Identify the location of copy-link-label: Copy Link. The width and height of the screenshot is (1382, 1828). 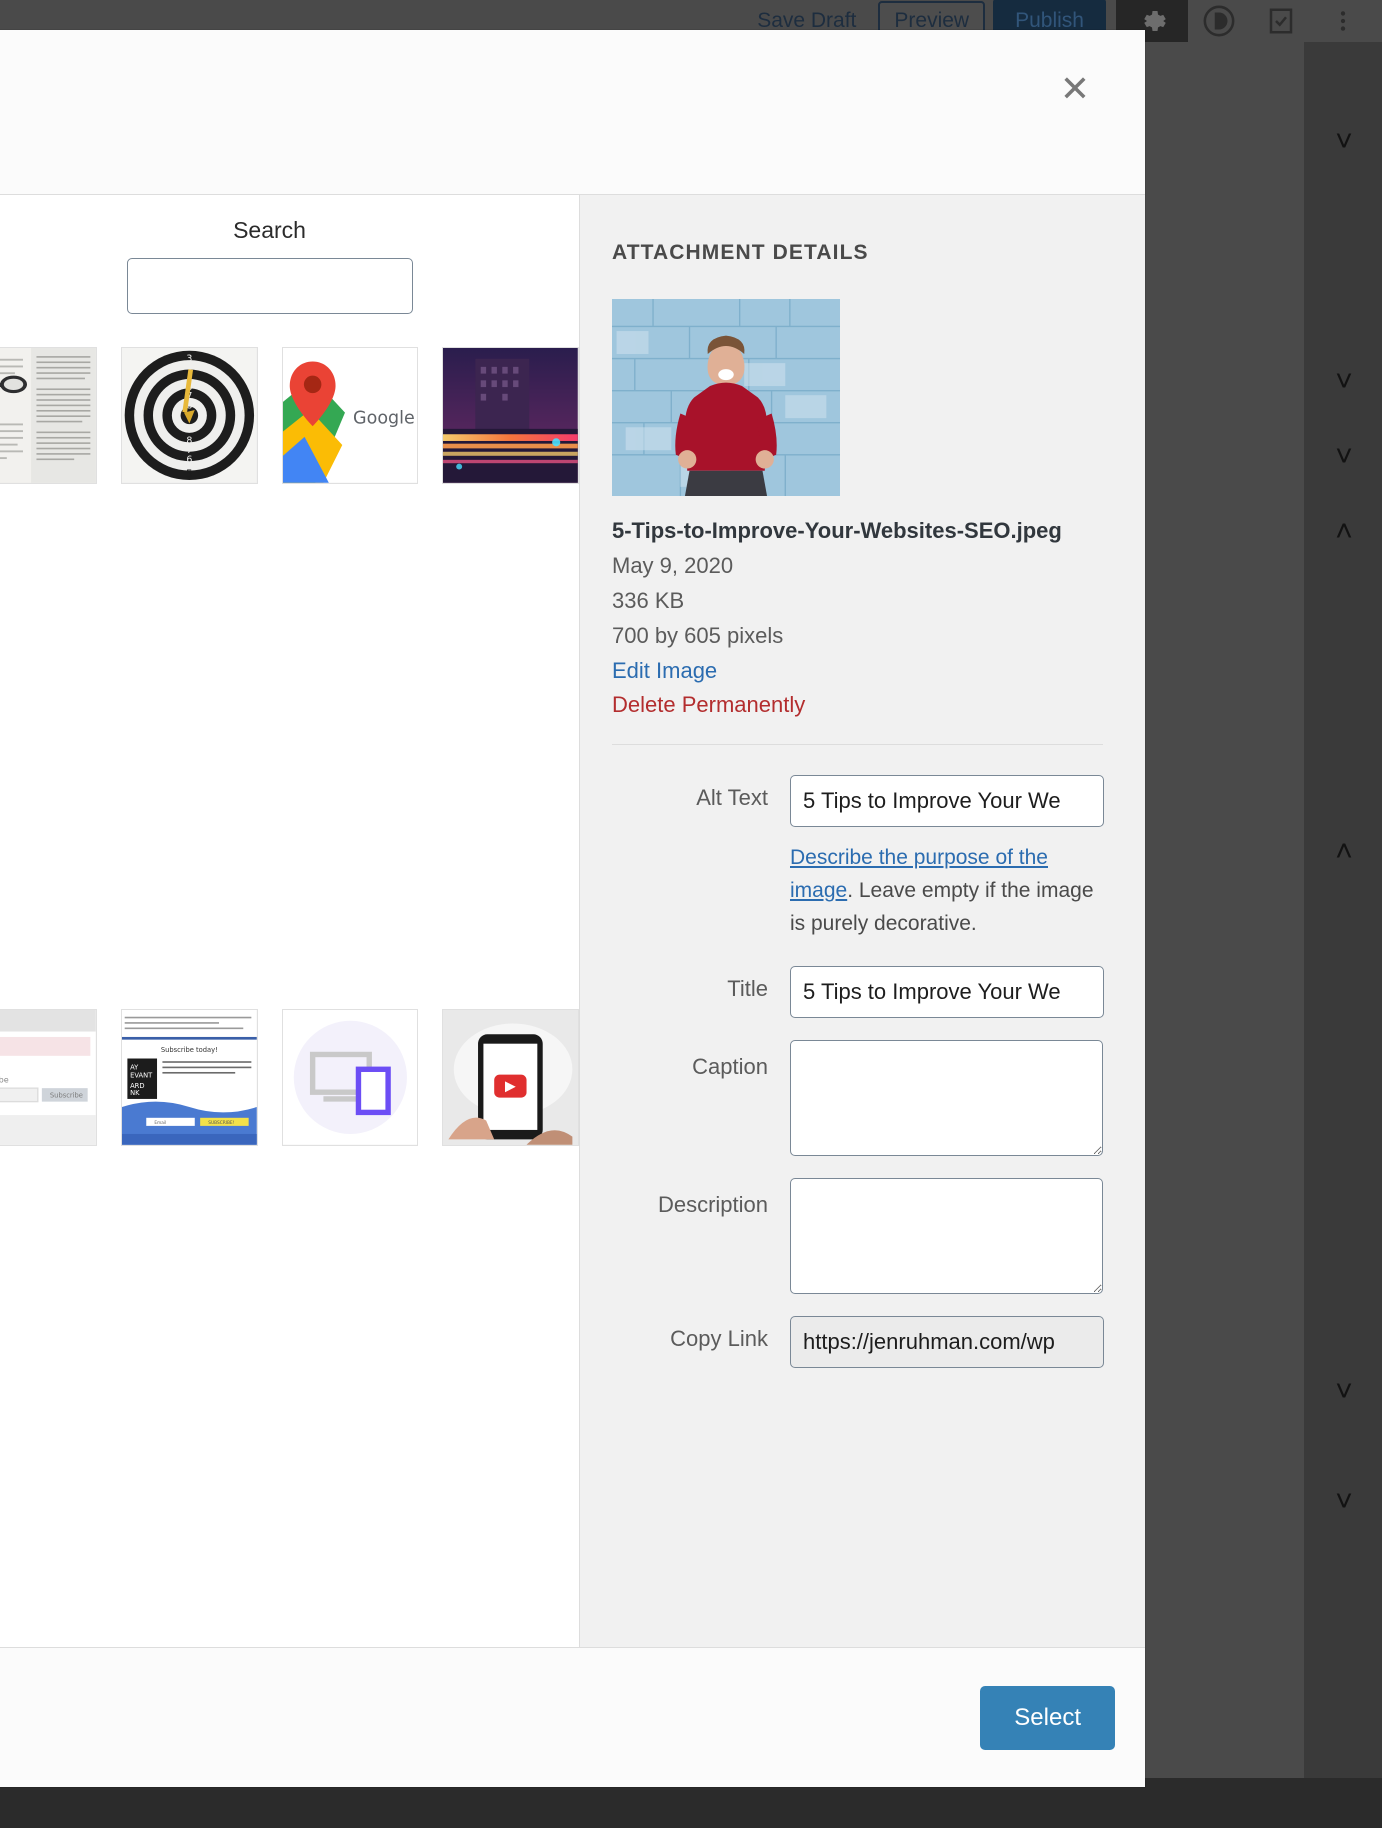
(719, 1338).